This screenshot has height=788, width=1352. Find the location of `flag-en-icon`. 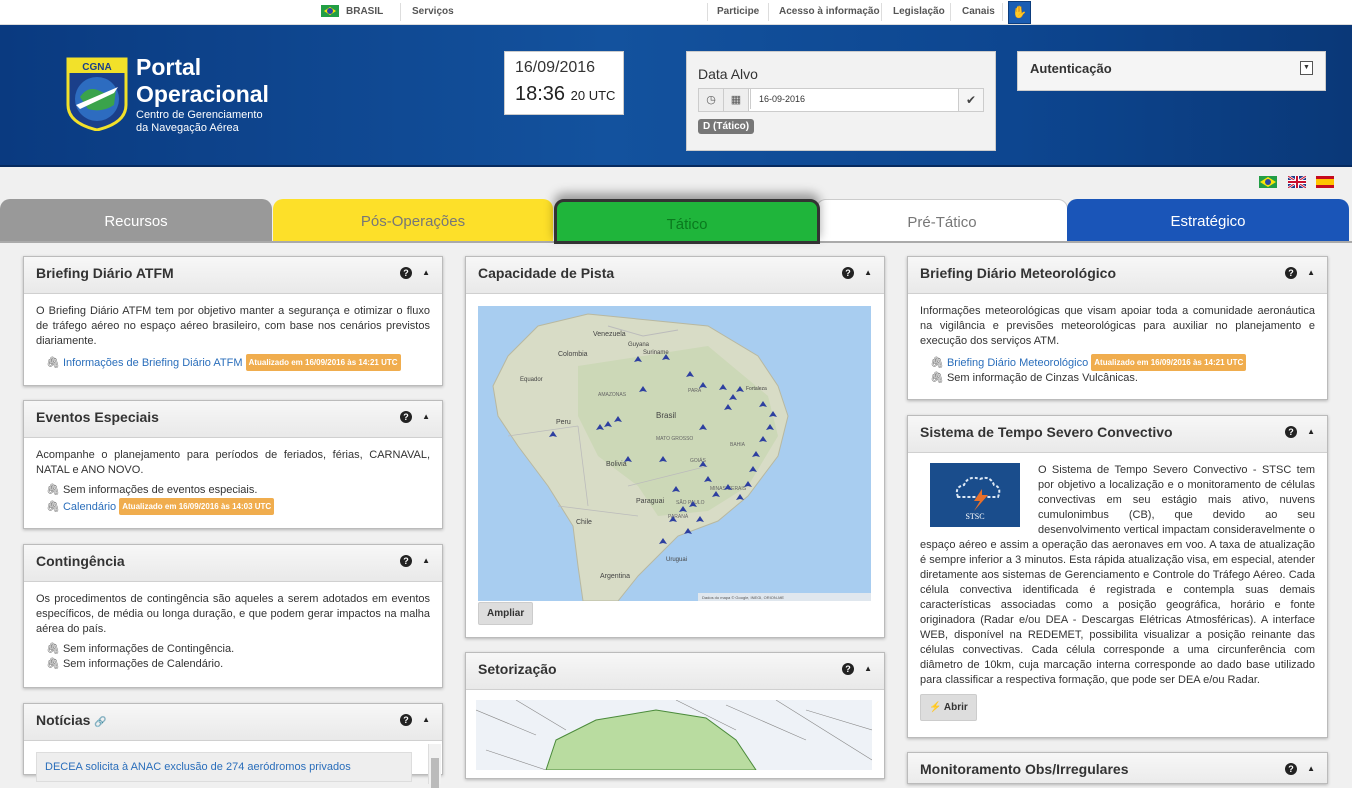

flag-en-icon is located at coordinates (1297, 182).